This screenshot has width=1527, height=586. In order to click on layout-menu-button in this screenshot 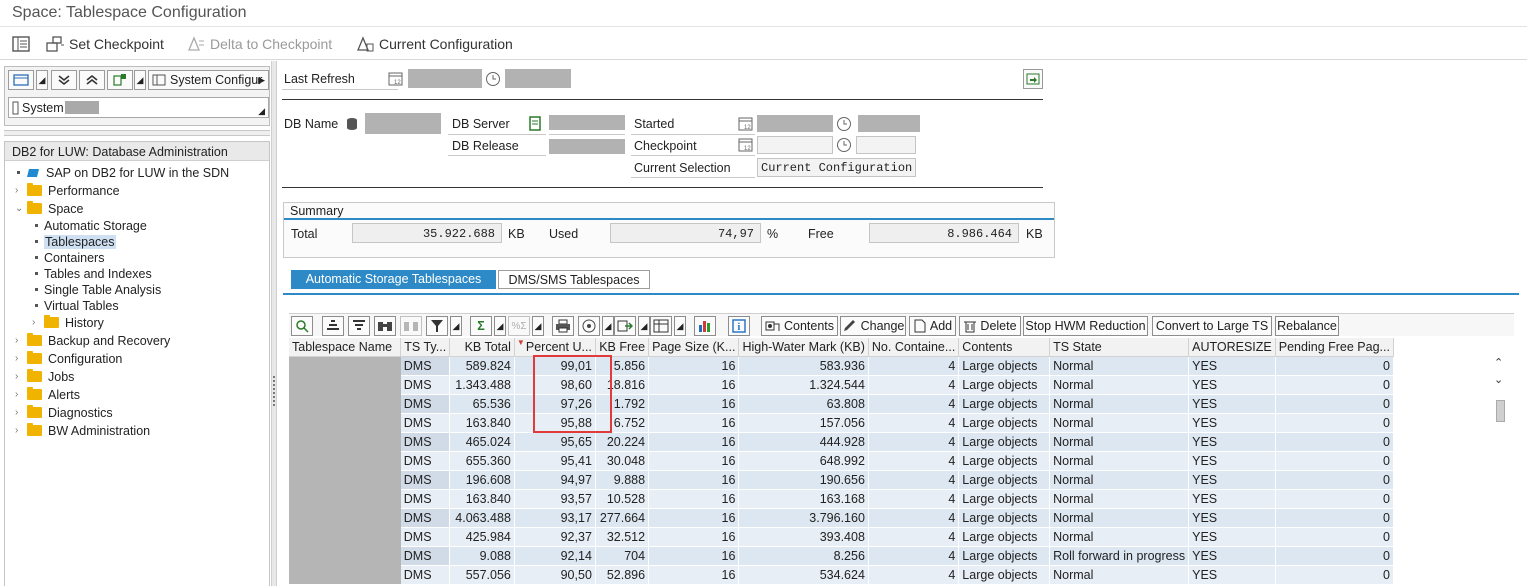, I will do `click(21, 80)`.